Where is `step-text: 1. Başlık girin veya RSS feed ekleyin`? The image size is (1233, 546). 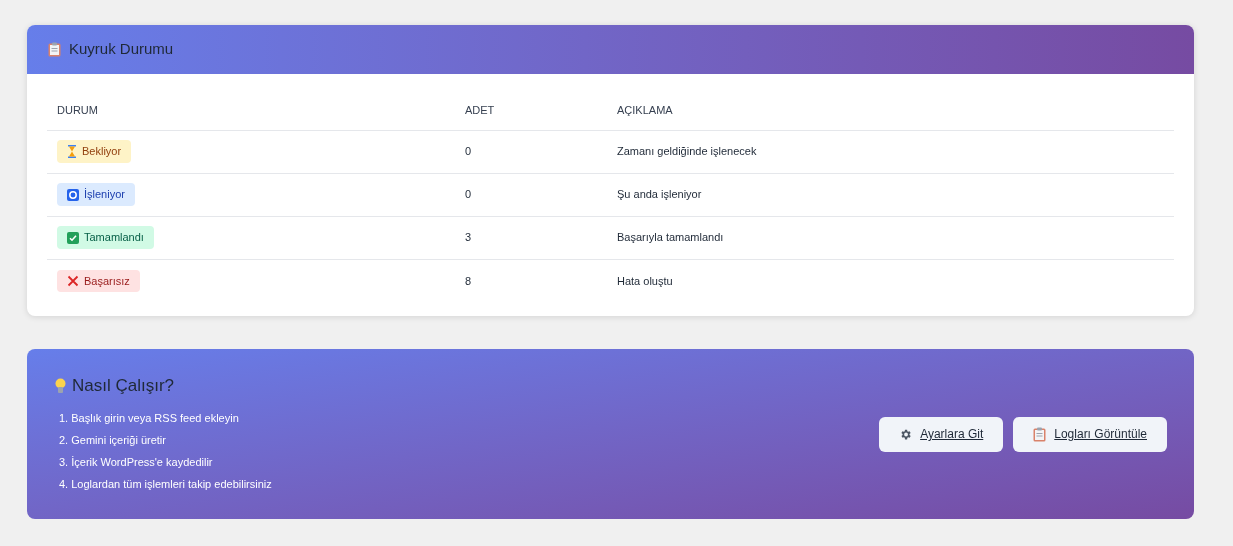 step-text: 1. Başlık girin veya RSS feed ekleyin is located at coordinates (149, 418).